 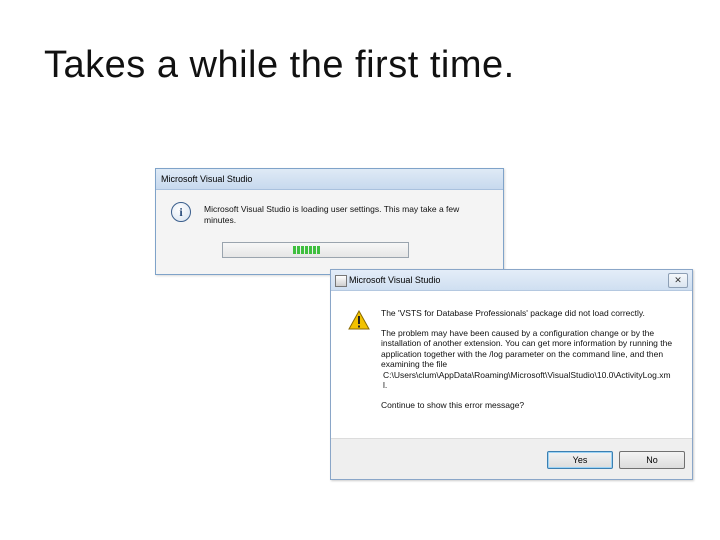 What do you see at coordinates (341, 281) in the screenshot?
I see `app-icon` at bounding box center [341, 281].